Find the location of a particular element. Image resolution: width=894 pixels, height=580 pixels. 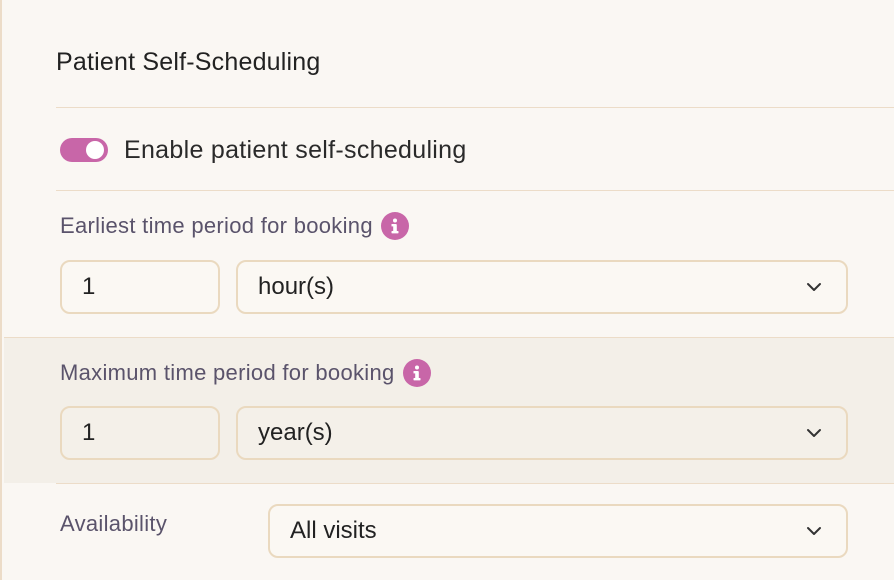

availability-select: All visits is located at coordinates (558, 531).